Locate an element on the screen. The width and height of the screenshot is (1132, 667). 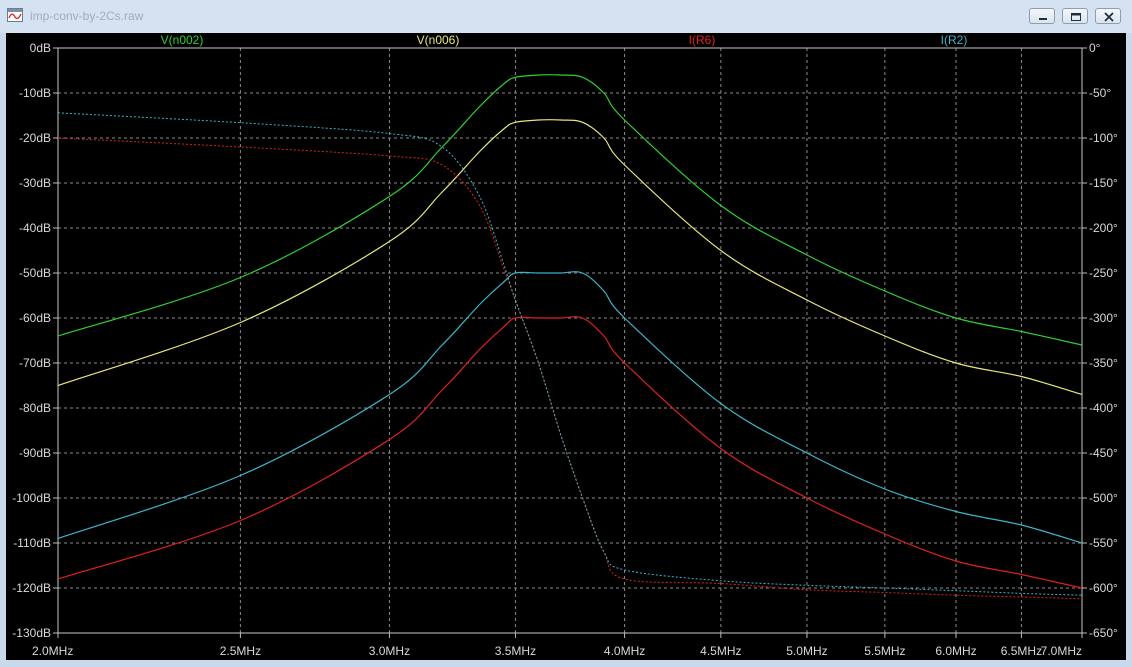
y-tick-label-right: -650° is located at coordinates (1103, 633).